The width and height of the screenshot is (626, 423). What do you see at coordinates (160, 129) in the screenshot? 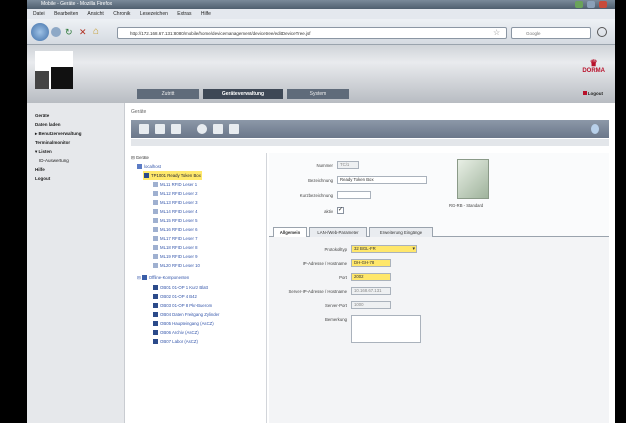
I see `edit-icon` at bounding box center [160, 129].